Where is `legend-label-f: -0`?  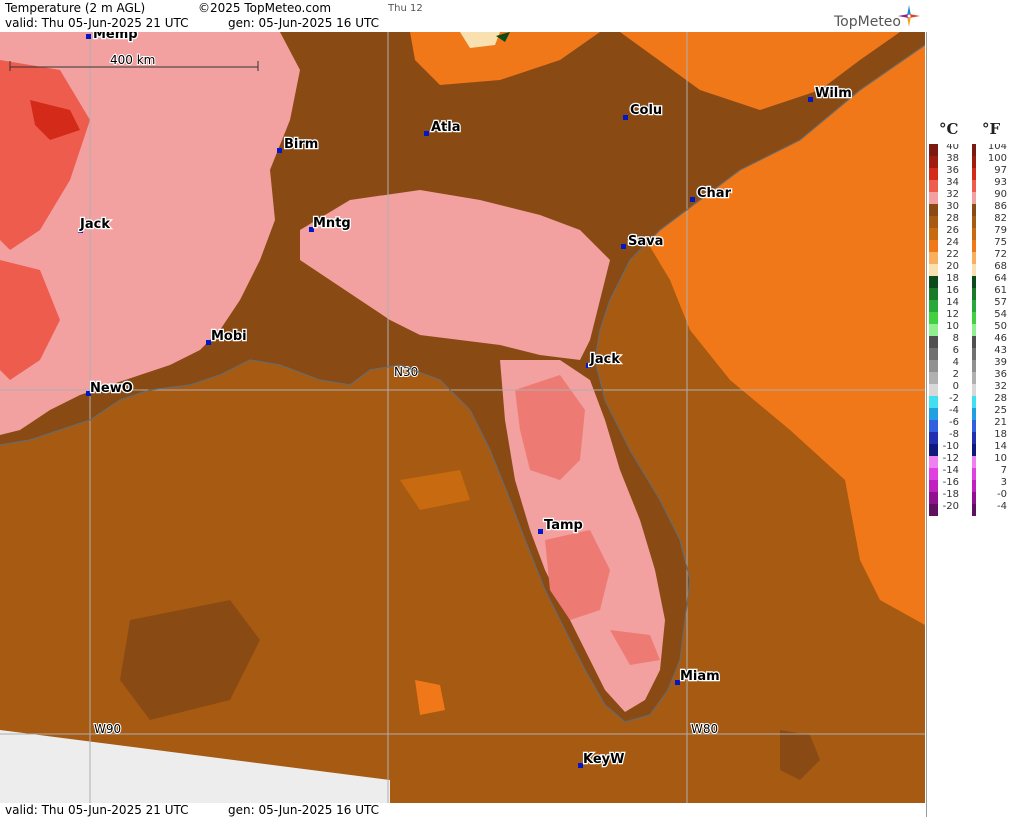 legend-label-f: -0 is located at coordinates (1002, 494).